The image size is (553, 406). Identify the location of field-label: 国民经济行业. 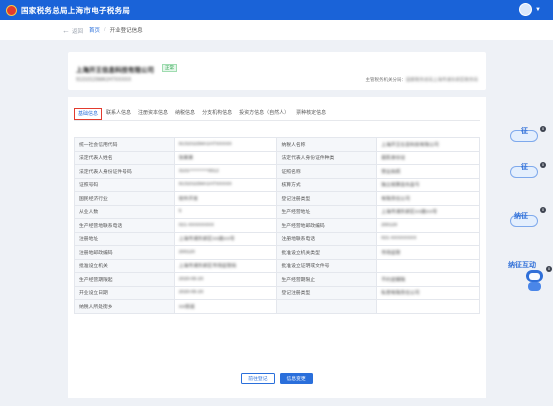
(124, 198).